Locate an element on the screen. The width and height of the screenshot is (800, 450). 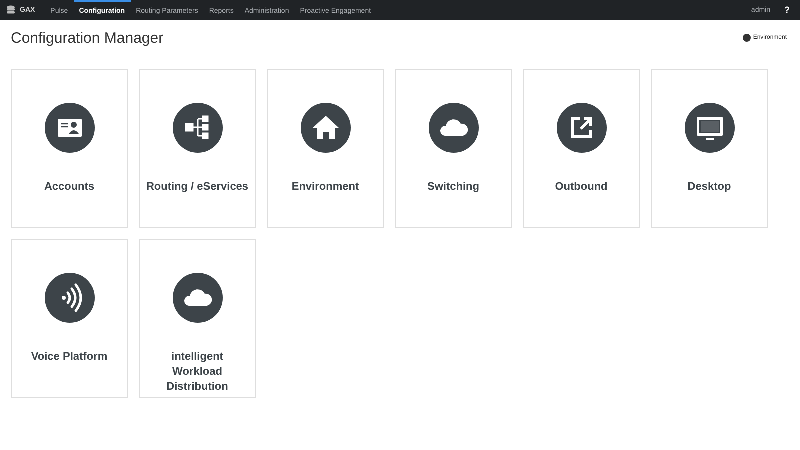
id-card-icon is located at coordinates (69, 128).